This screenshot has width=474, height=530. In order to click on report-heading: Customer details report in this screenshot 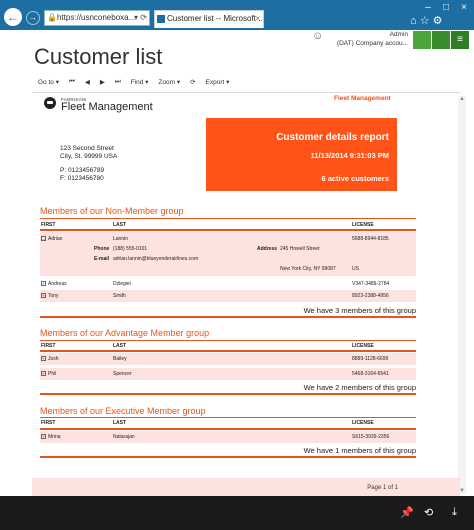, I will do `click(332, 137)`.